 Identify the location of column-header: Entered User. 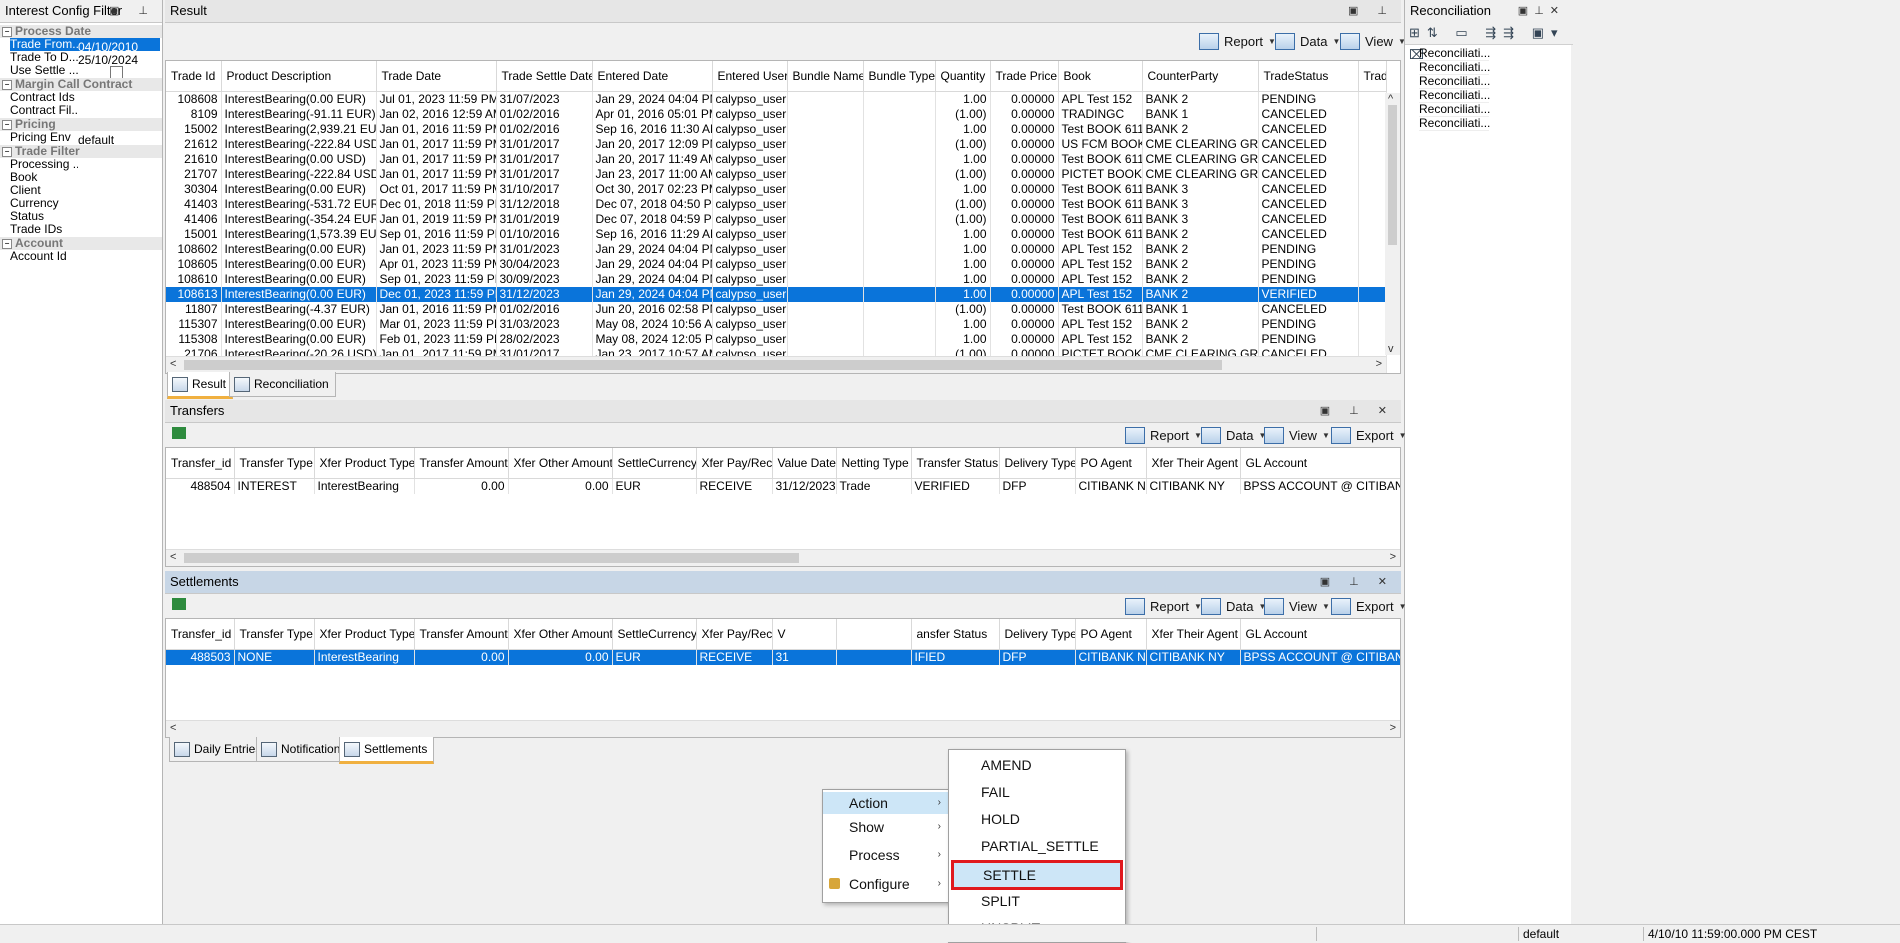
(750, 76).